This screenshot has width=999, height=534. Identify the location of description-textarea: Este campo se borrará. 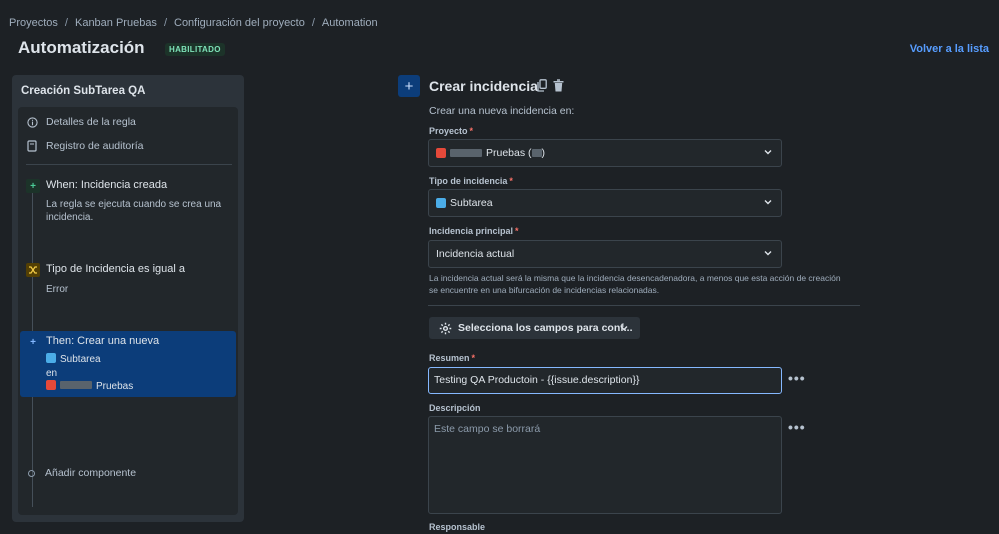
(605, 465).